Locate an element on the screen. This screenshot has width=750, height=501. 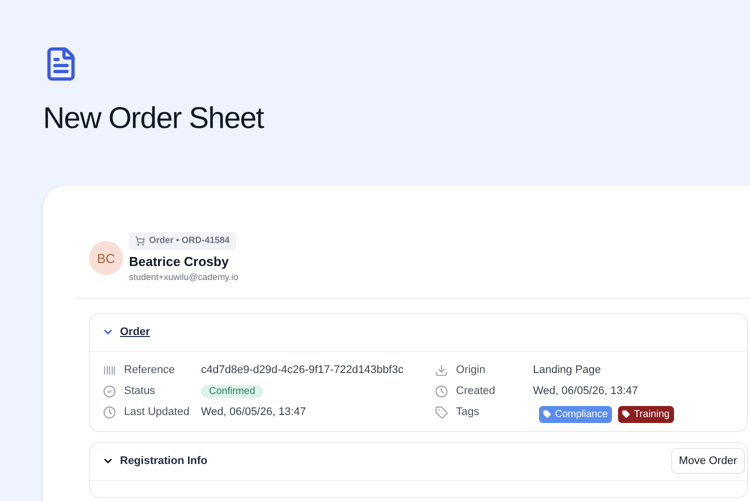
avatar: BC is located at coordinates (106, 258).